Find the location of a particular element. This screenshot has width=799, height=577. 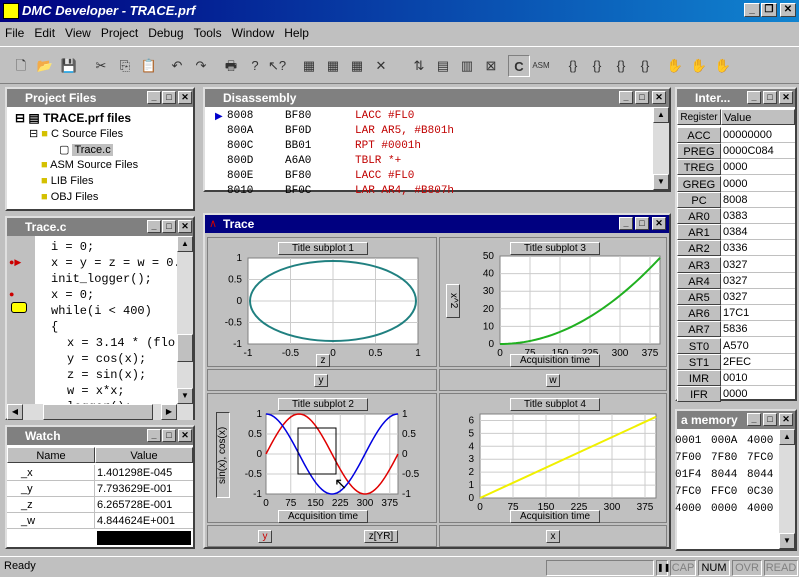

disasm-hex: BB01 is located at coordinates (298, 146).